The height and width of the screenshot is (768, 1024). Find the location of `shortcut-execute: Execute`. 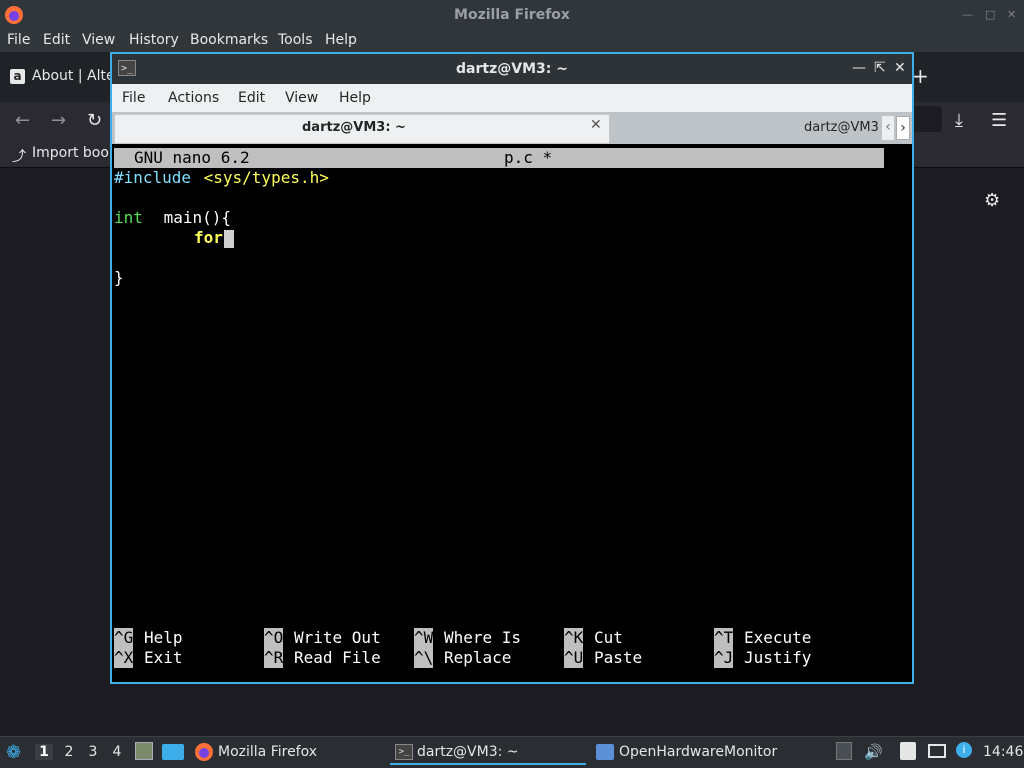

shortcut-execute: Execute is located at coordinates (777, 638).